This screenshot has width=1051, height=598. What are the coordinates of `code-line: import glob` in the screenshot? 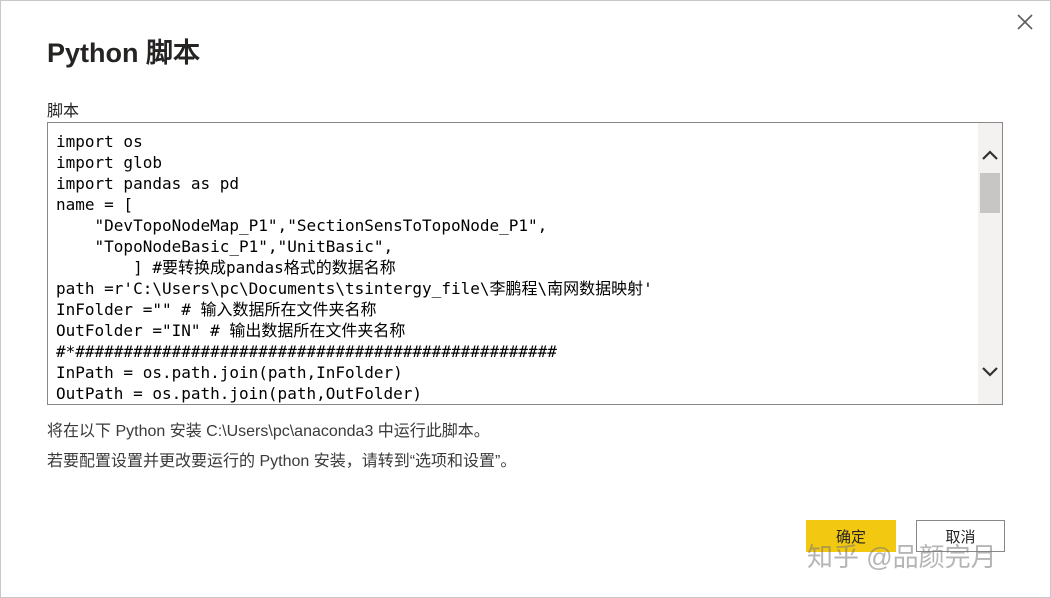 It's located at (109, 162).